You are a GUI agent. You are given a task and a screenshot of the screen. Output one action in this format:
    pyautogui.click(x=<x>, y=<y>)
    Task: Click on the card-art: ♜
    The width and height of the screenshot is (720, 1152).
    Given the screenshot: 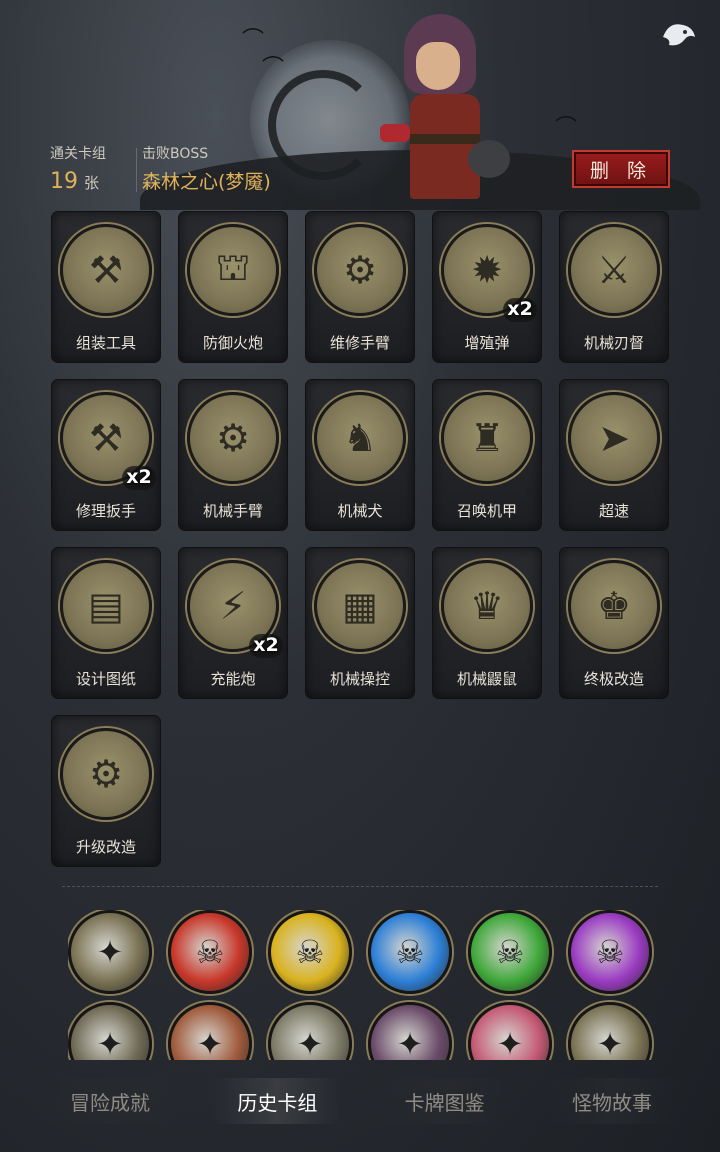 What is the action you would take?
    pyautogui.click(x=487, y=438)
    